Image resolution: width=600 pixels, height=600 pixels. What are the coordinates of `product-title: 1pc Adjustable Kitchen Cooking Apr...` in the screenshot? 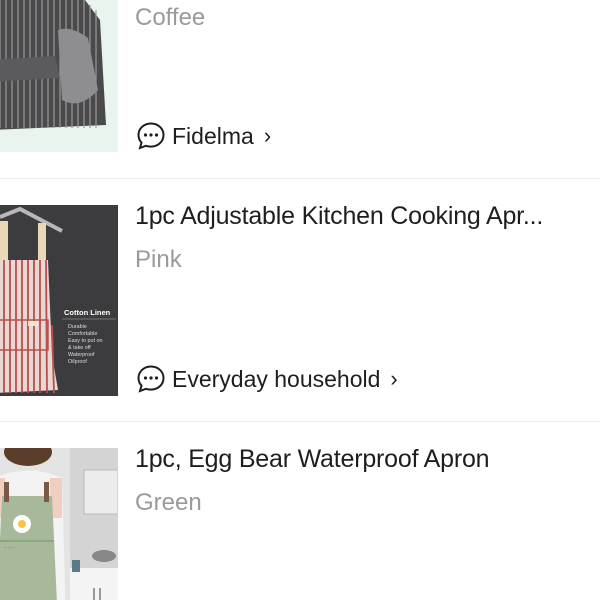 It's located at (362, 216).